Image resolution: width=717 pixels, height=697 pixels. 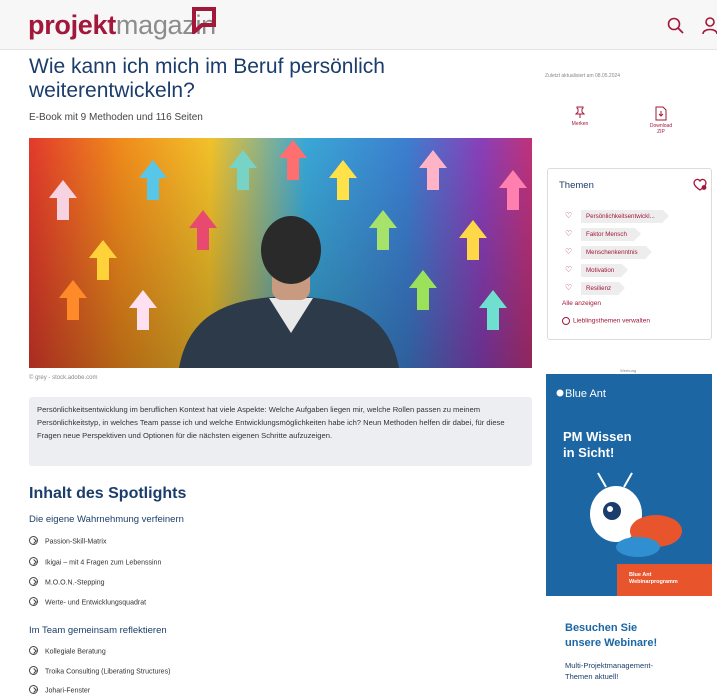 I want to click on ad-headline: PM Wissen in Sicht!, so click(x=597, y=444).